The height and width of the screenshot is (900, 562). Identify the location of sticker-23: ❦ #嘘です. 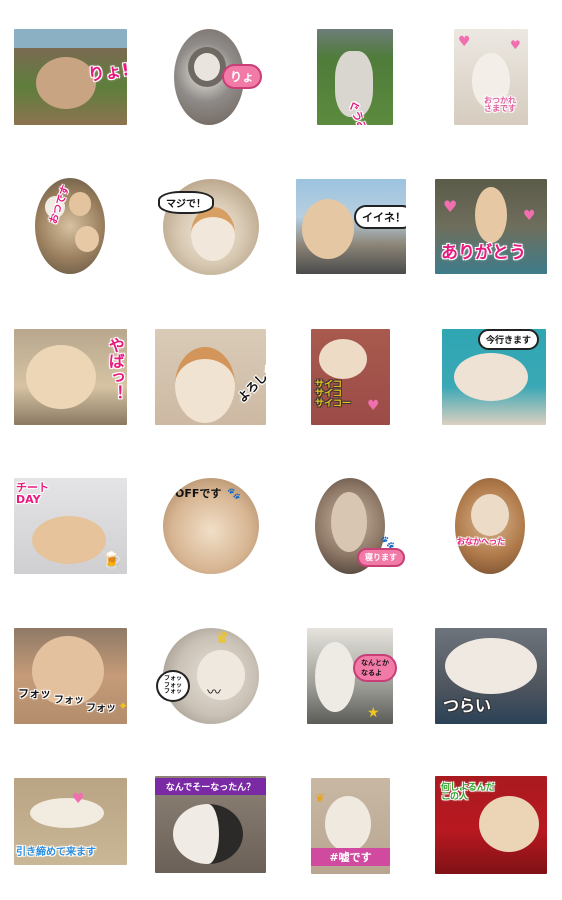
(350, 826).